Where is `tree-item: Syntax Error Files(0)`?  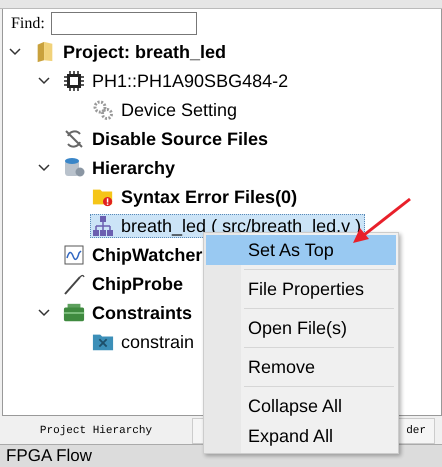
tree-item: Syntax Error Files(0) is located at coordinates (196, 196).